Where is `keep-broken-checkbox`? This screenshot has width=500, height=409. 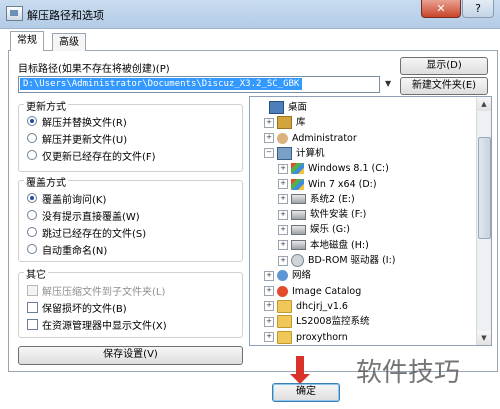
keep-broken-checkbox is located at coordinates (32, 307).